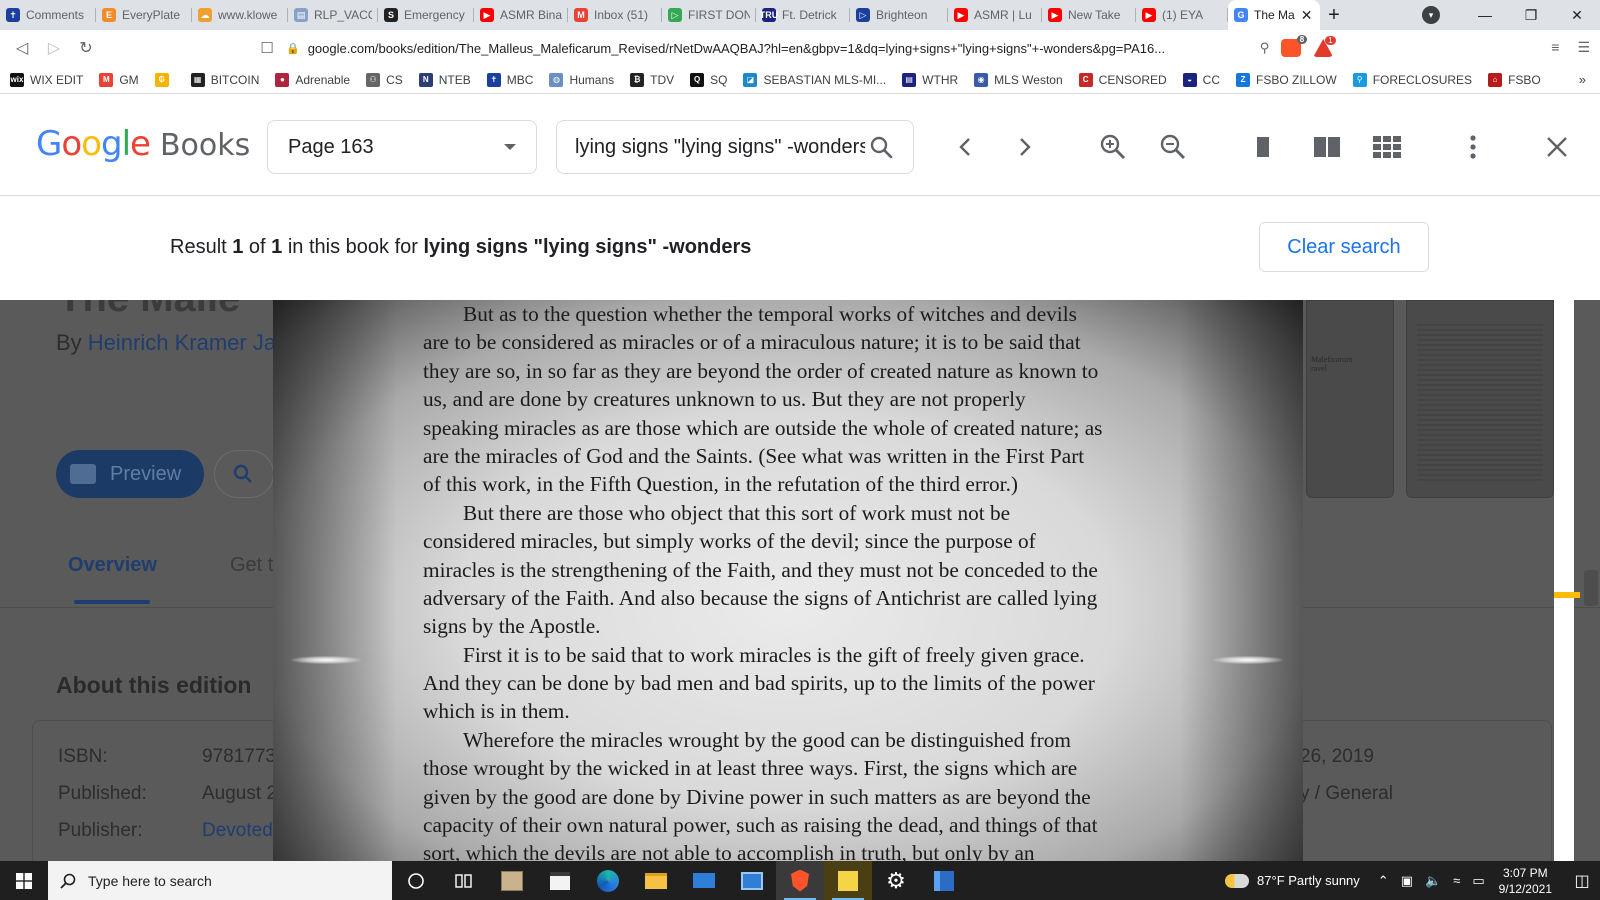 The image size is (1600, 900). I want to click on search-inside-button, so click(244, 474).